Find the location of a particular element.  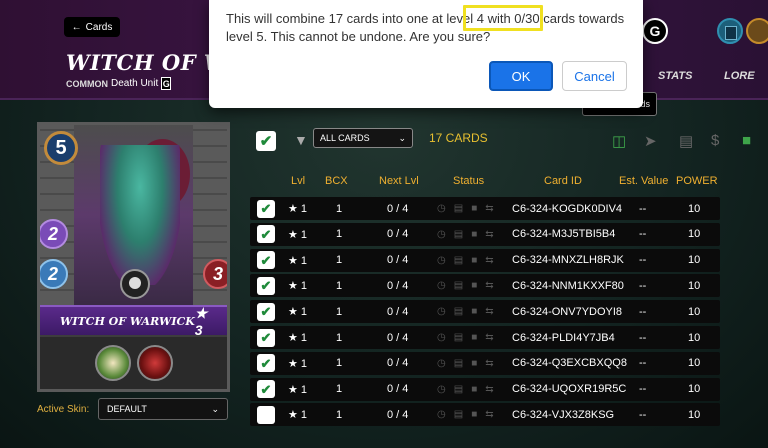

affliction-icon is located at coordinates (112, 363).